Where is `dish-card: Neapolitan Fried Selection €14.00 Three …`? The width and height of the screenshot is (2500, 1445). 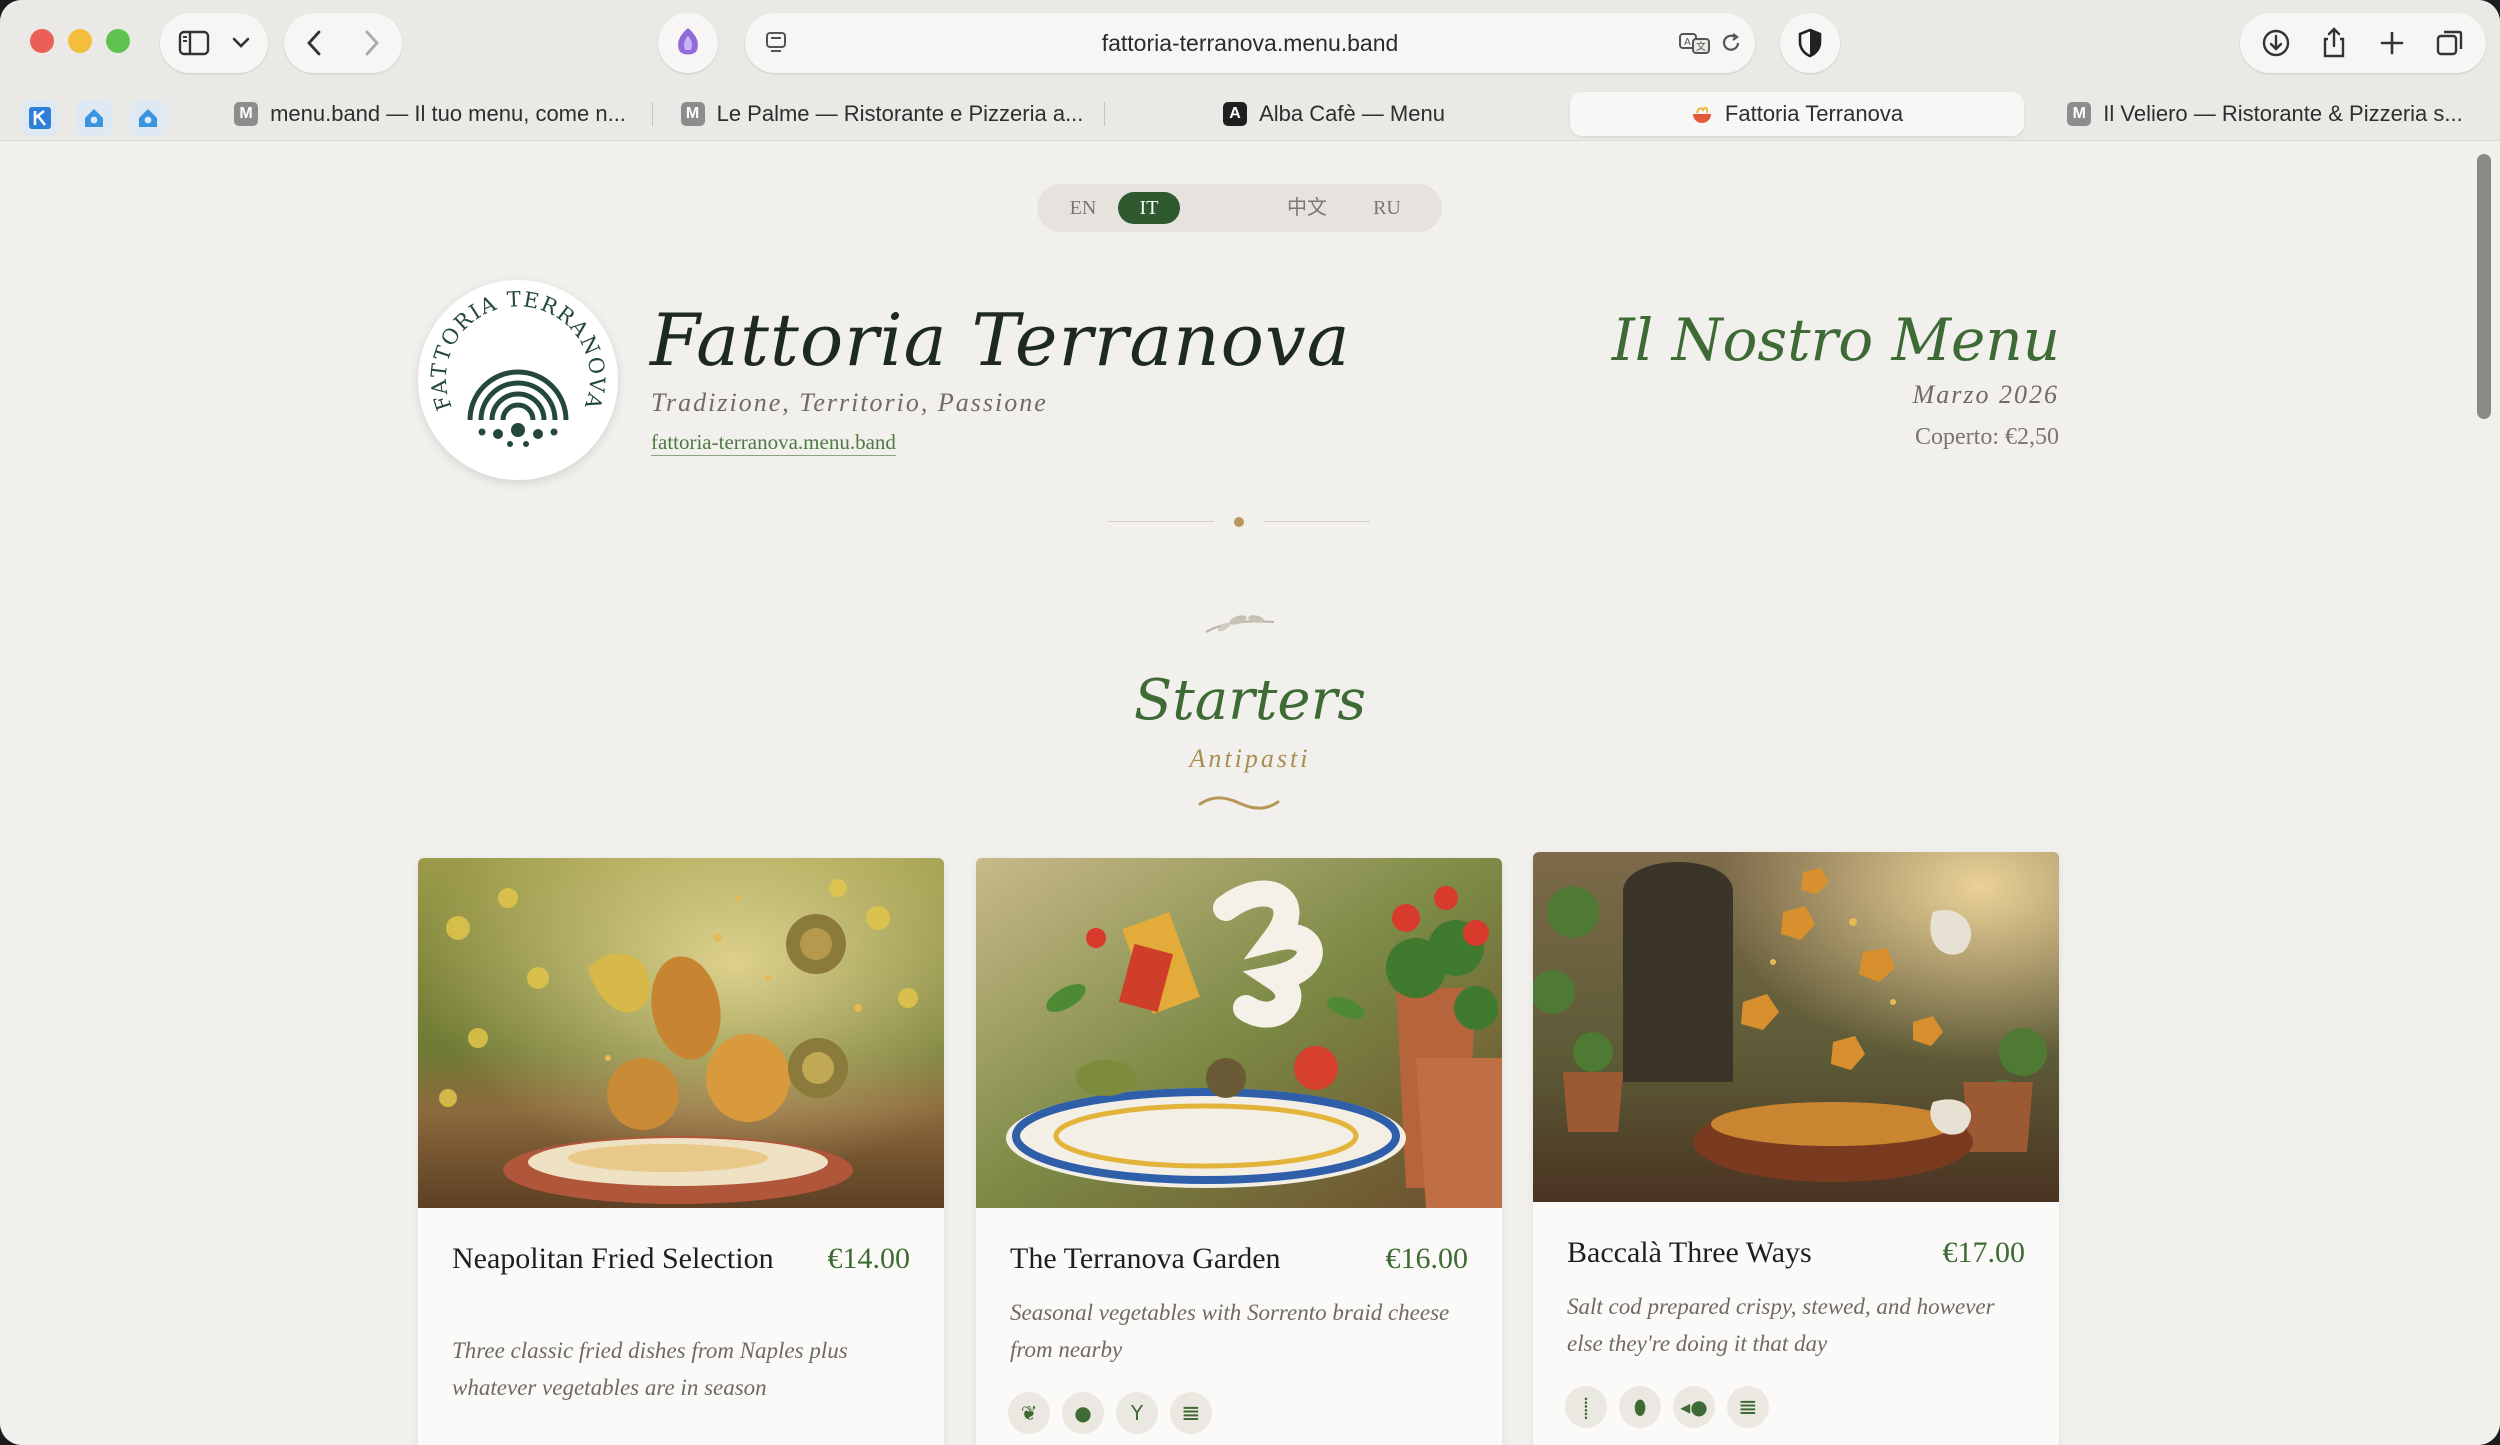
dish-card: Neapolitan Fried Selection €14.00 Three … is located at coordinates (681, 1151).